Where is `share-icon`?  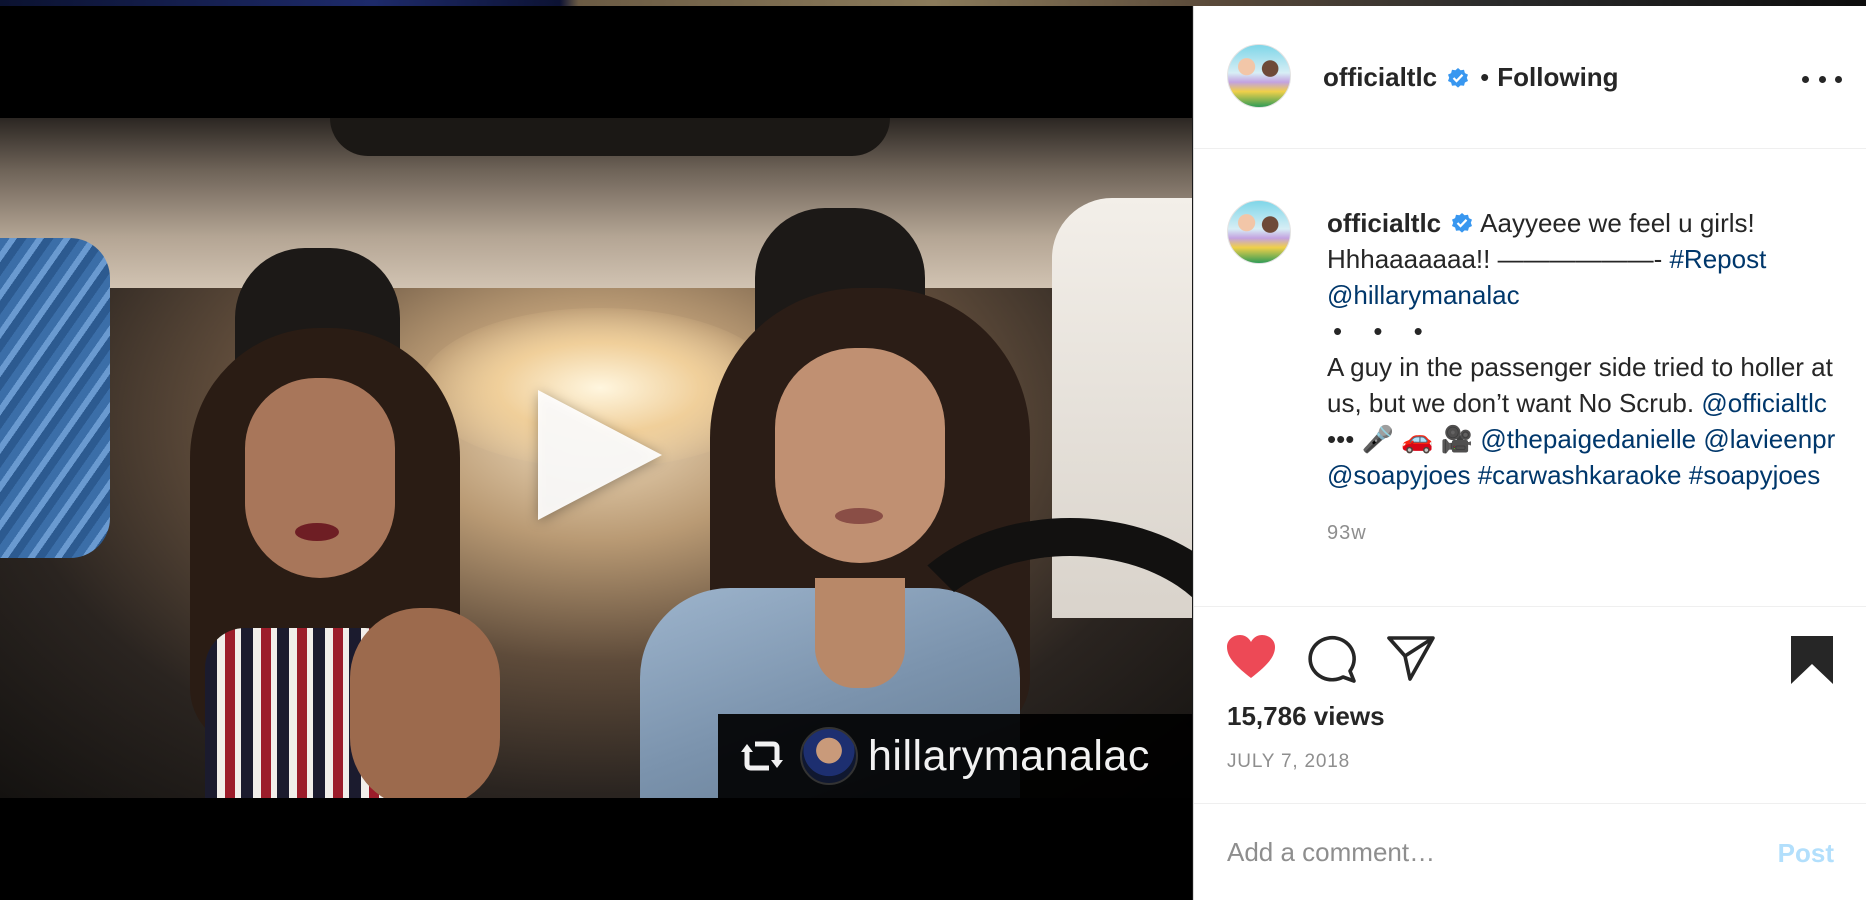
share-icon is located at coordinates (1411, 660).